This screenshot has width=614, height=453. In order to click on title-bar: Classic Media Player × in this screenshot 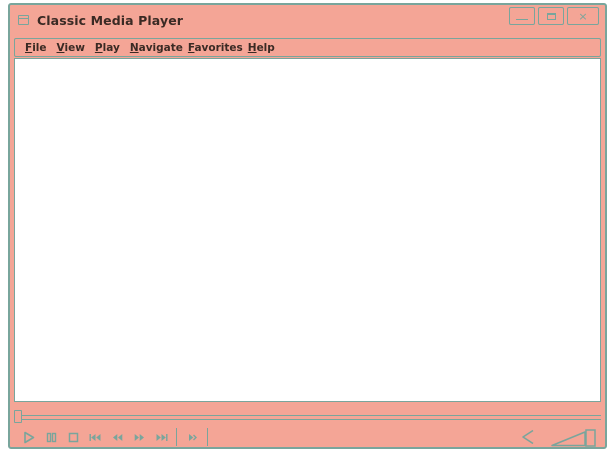, I will do `click(307, 21)`.